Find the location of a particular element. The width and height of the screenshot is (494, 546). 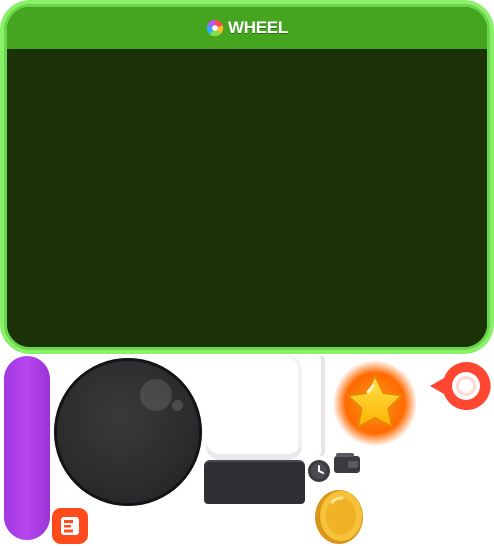

star-badge-icon is located at coordinates (375, 403).